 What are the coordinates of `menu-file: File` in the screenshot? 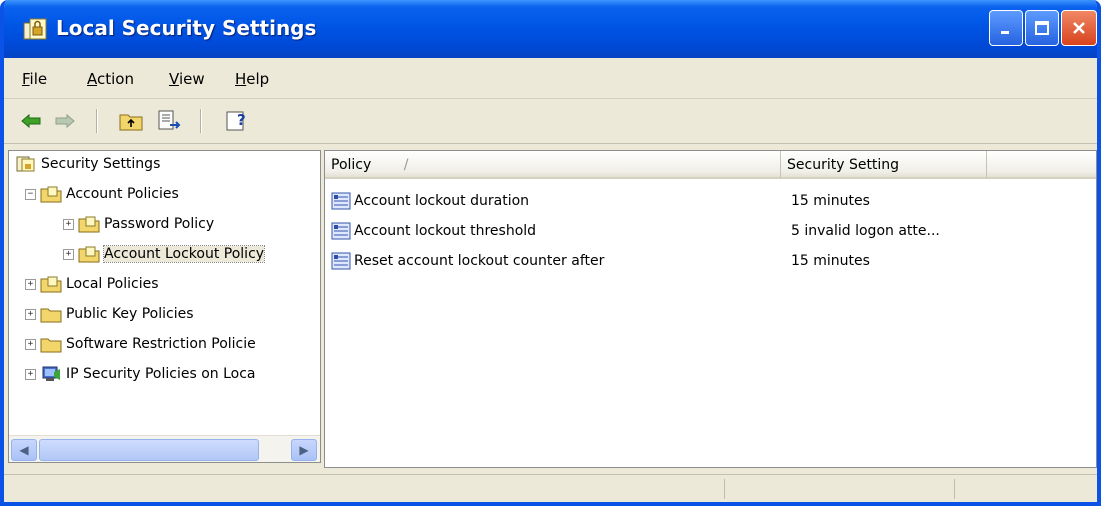 It's located at (34, 79).